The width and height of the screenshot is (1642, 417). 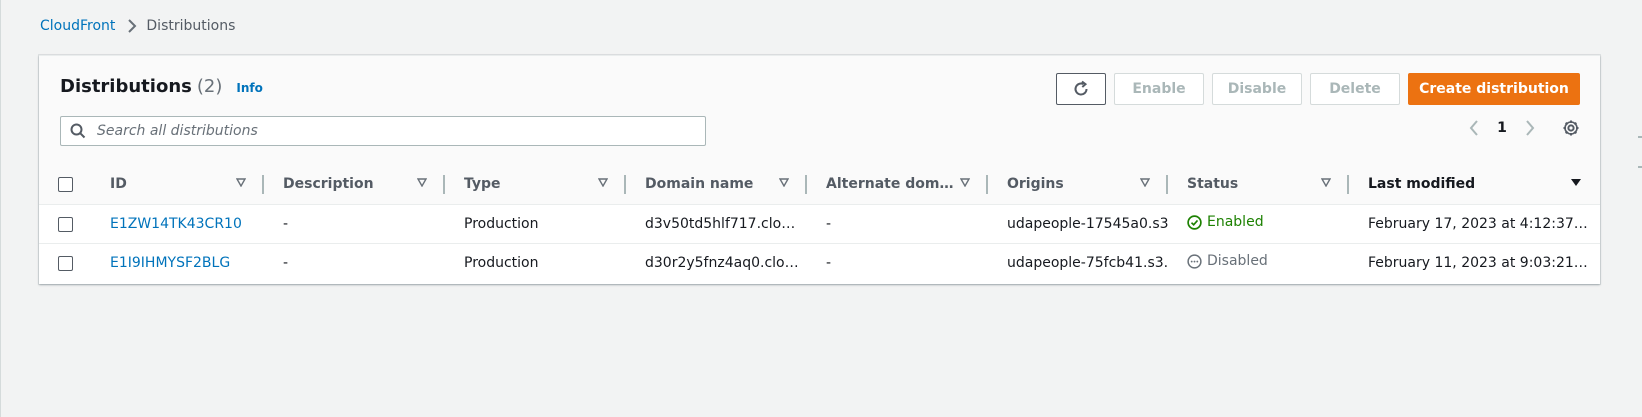 I want to click on page-title: Distributions, so click(x=126, y=86).